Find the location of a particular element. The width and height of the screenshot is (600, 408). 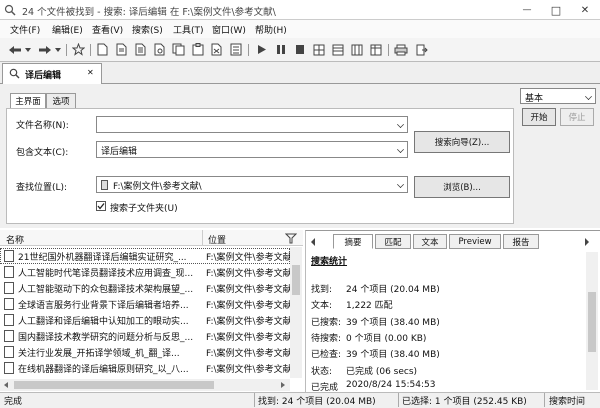

results-hscrollbar is located at coordinates (145, 385).